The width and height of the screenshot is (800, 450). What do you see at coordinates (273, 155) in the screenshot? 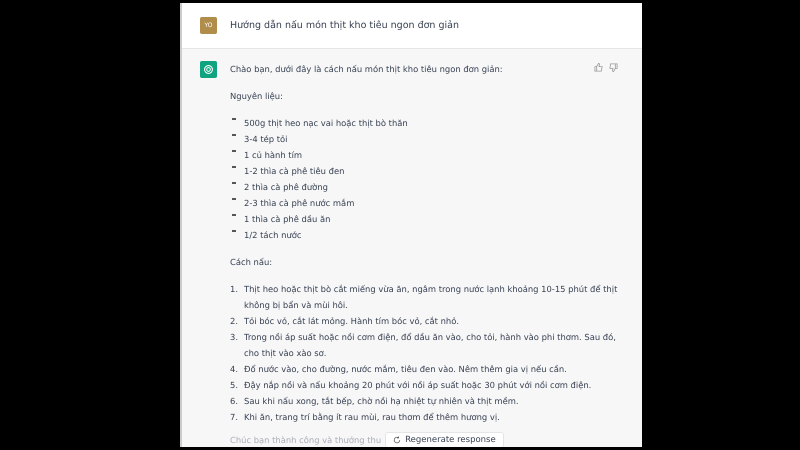
I see `ingredient-item: 1 củ hành tím` at bounding box center [273, 155].